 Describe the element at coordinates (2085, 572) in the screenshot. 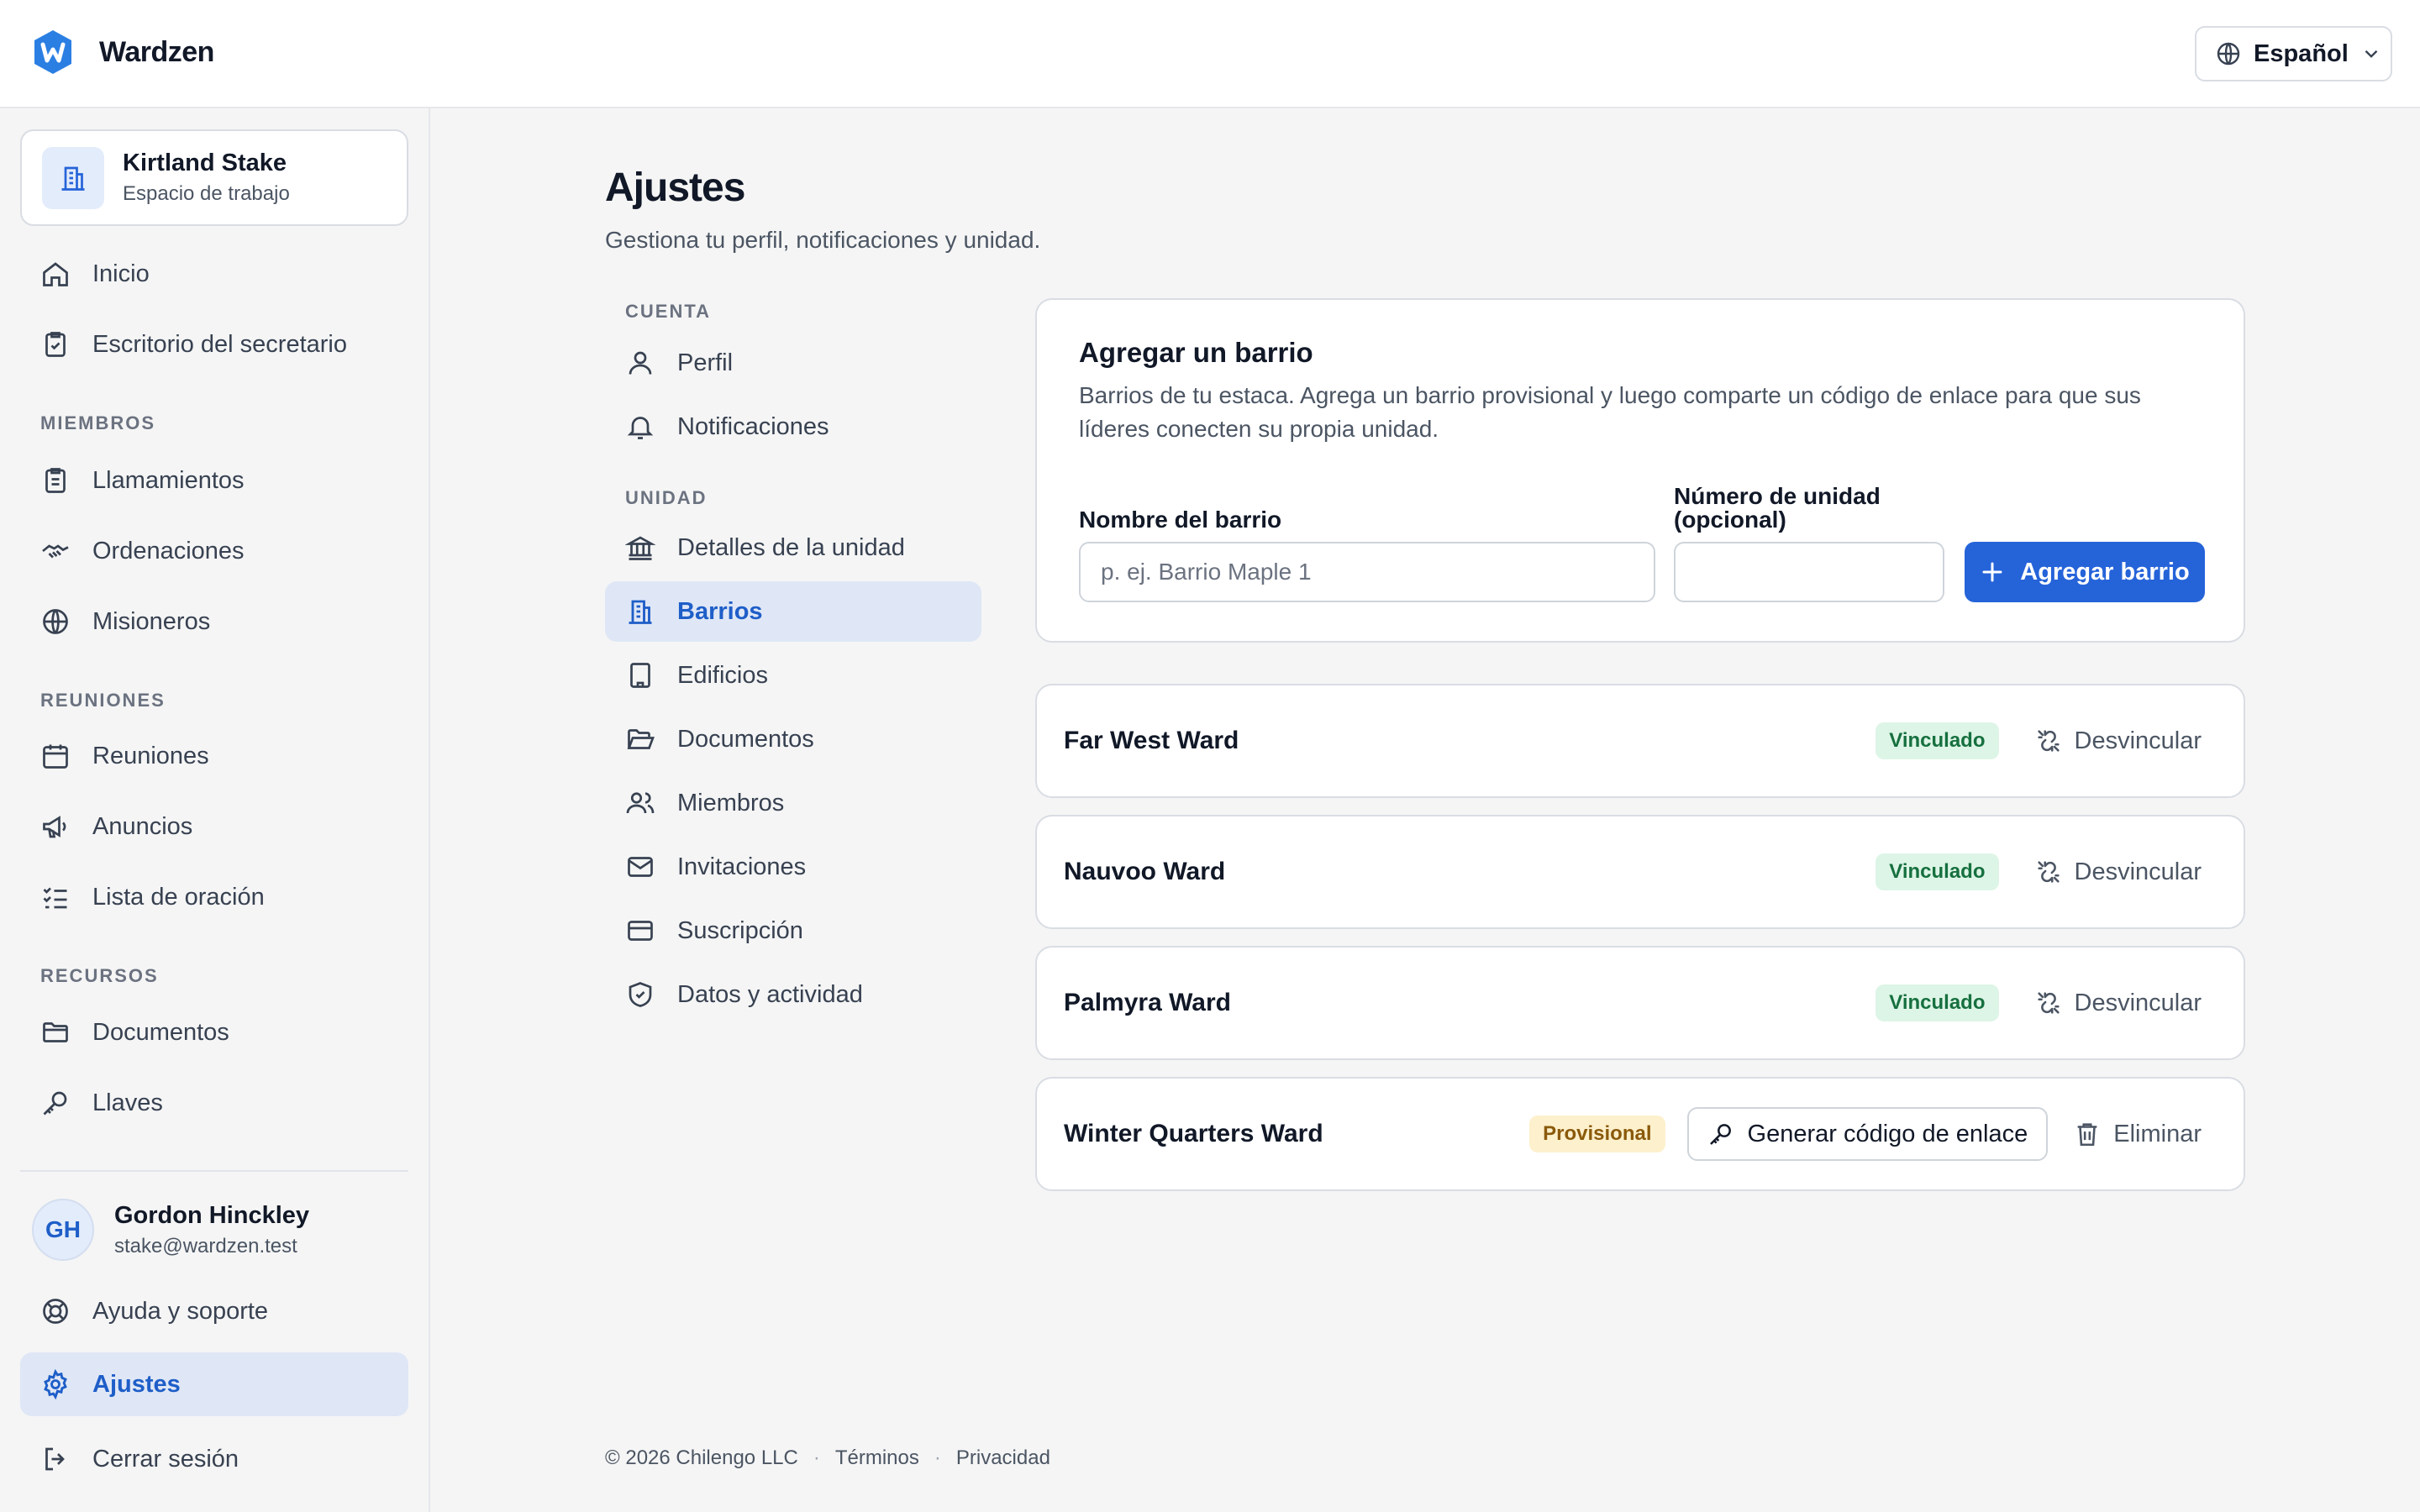

I see `add-ward-button: Agregar barrio` at that location.